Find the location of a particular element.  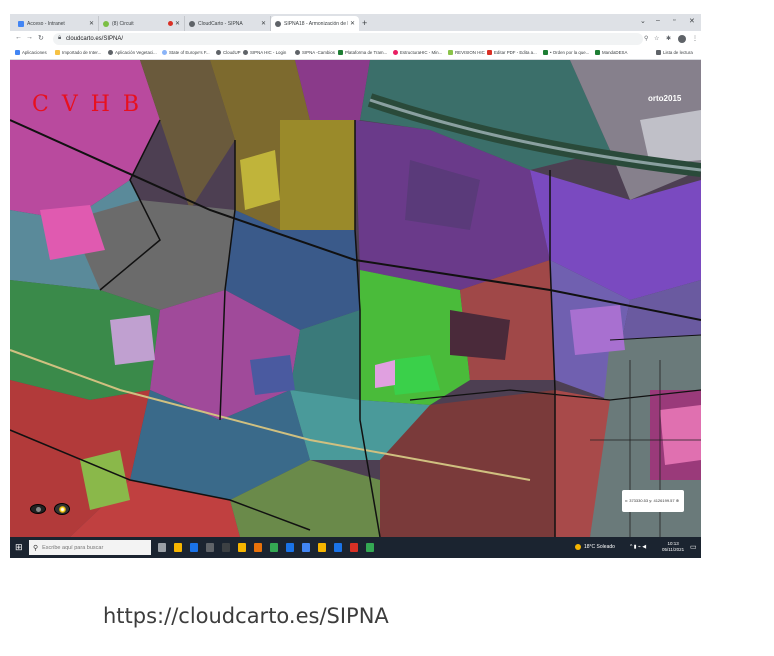

weather-widget: 18°C Soleado is located at coordinates (595, 547).